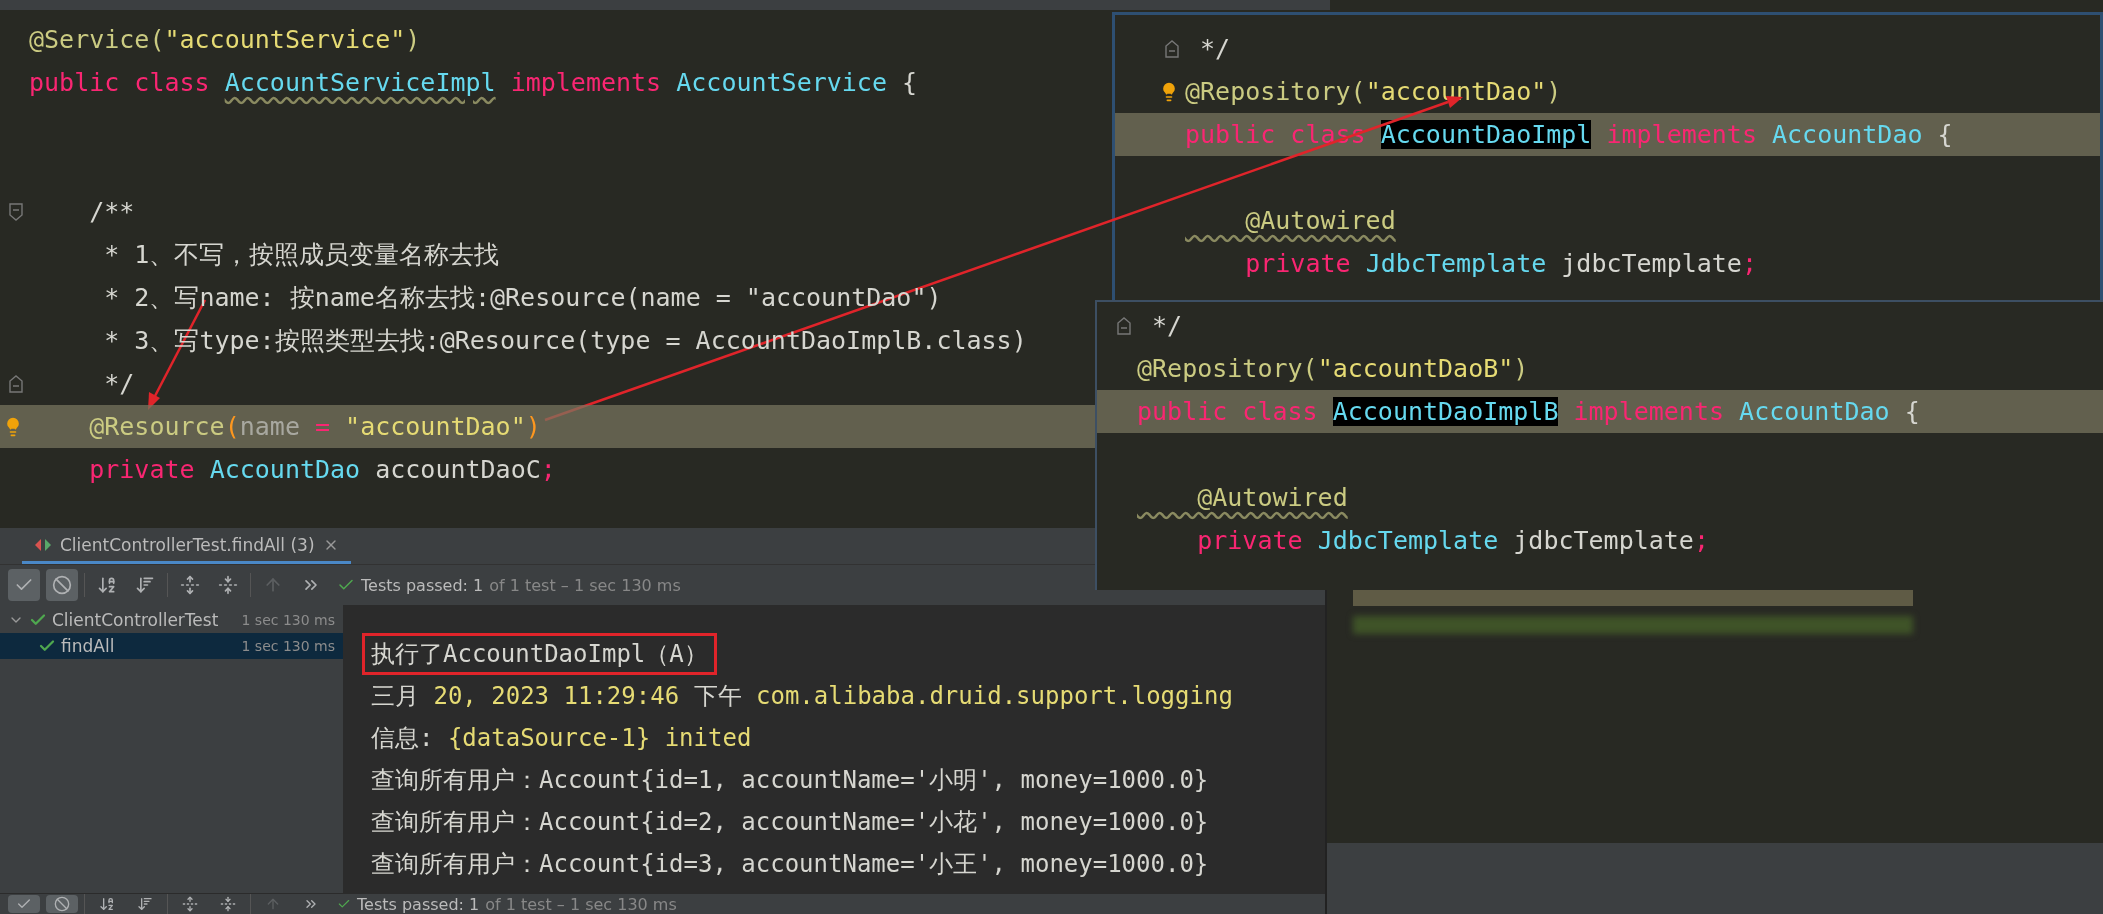 The height and width of the screenshot is (914, 2103). What do you see at coordinates (111, 211) in the screenshot?
I see `code-line: /**` at bounding box center [111, 211].